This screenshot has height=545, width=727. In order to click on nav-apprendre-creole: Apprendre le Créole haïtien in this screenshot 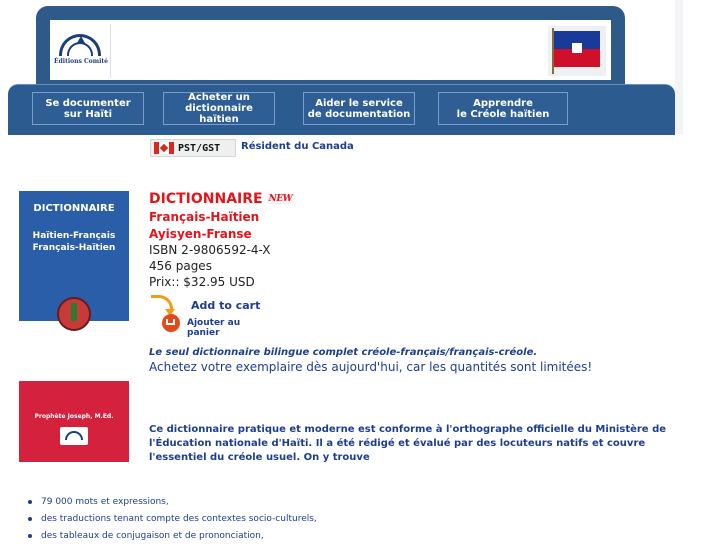, I will do `click(503, 108)`.